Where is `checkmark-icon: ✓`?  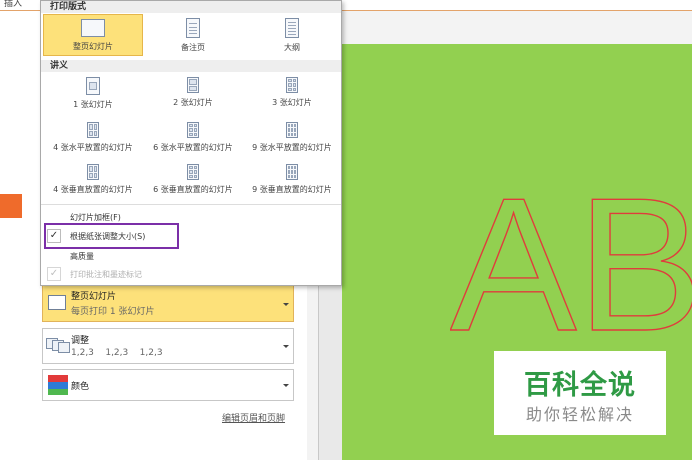
checkmark-icon: ✓ is located at coordinates (54, 274).